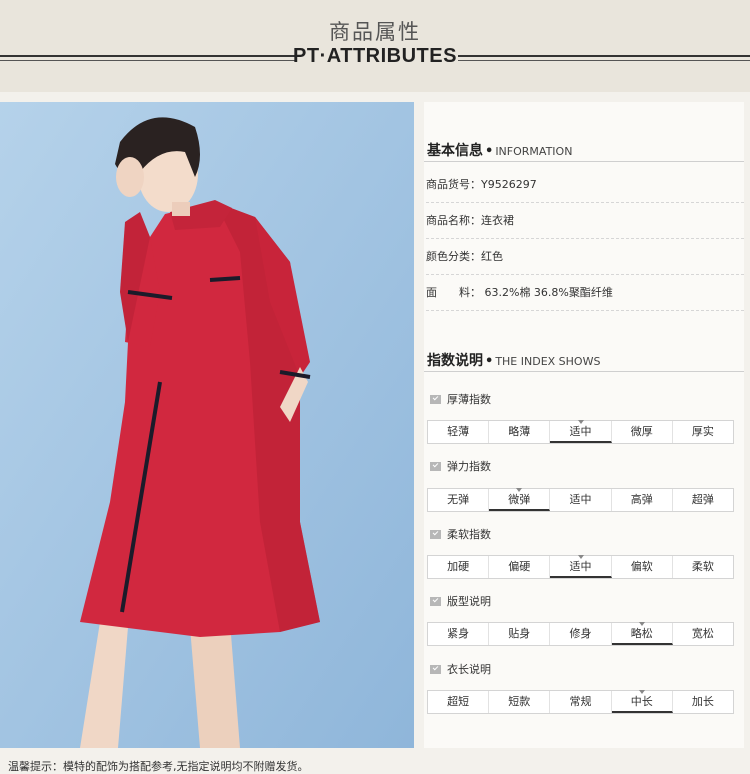  Describe the element at coordinates (469, 534) in the screenshot. I see `softness-label-text: 柔软指数` at that location.